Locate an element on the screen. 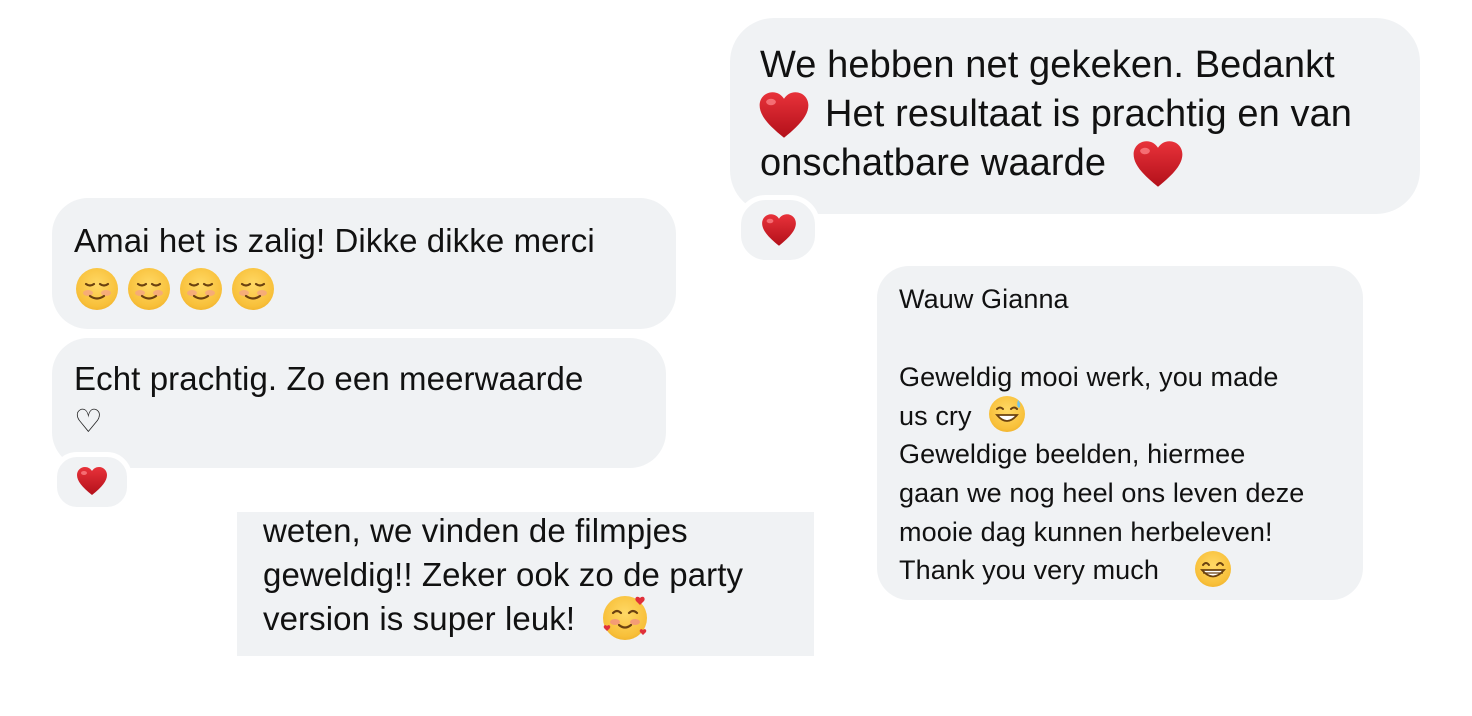 The width and height of the screenshot is (1472, 716). message-line: version is super leuk! is located at coordinates (419, 618).